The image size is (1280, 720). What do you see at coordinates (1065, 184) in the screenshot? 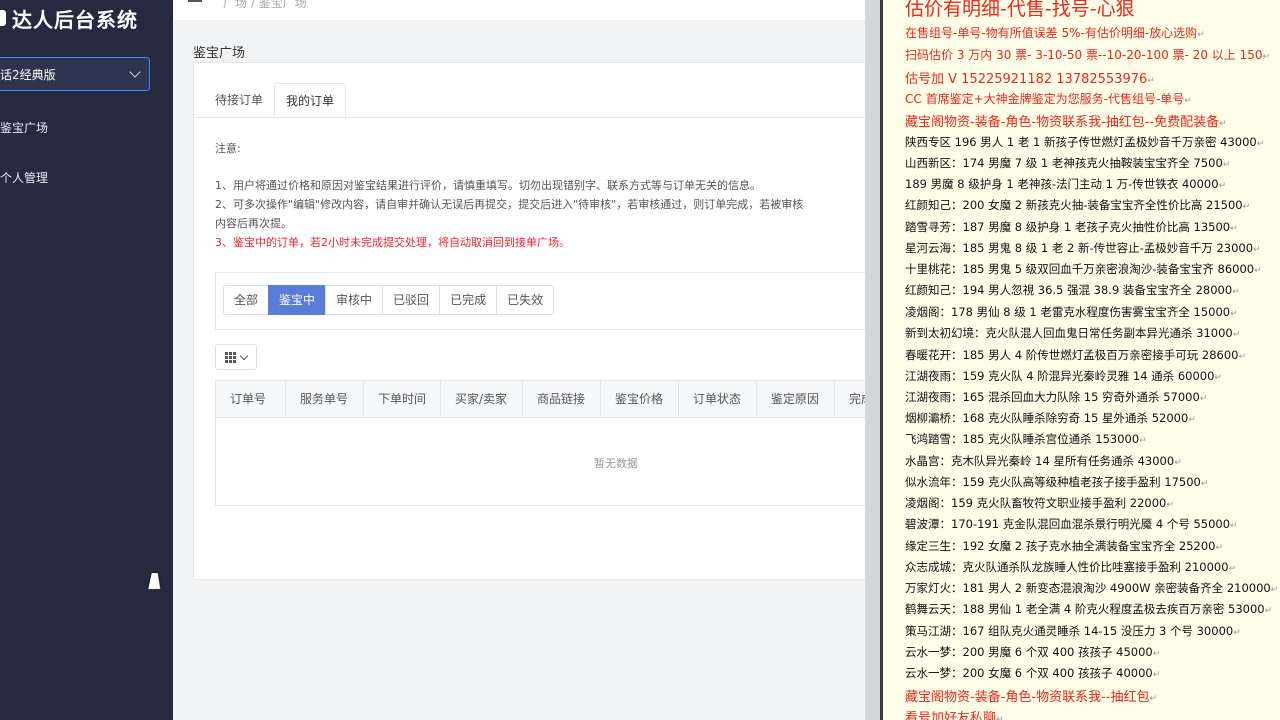
I see `overlay-line: 189 男魔 8 级护身 1 老神孩-法门主动 1 万-传世铁衣 40000↵` at bounding box center [1065, 184].